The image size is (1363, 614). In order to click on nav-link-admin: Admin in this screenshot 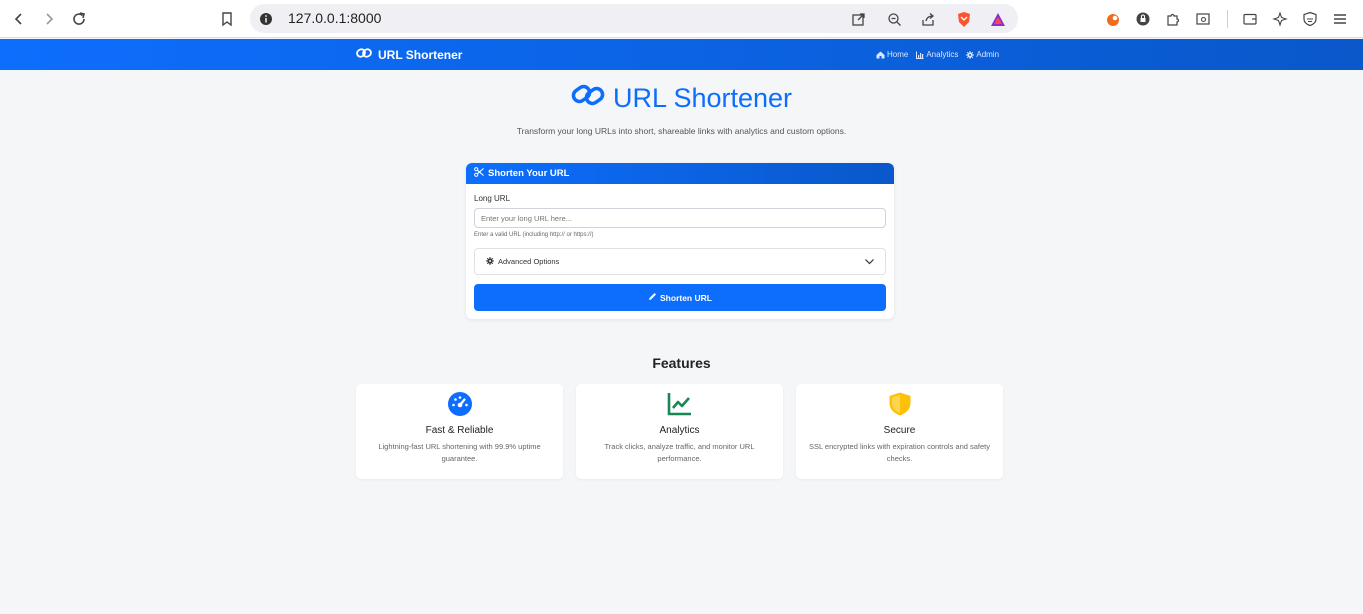, I will do `click(982, 54)`.